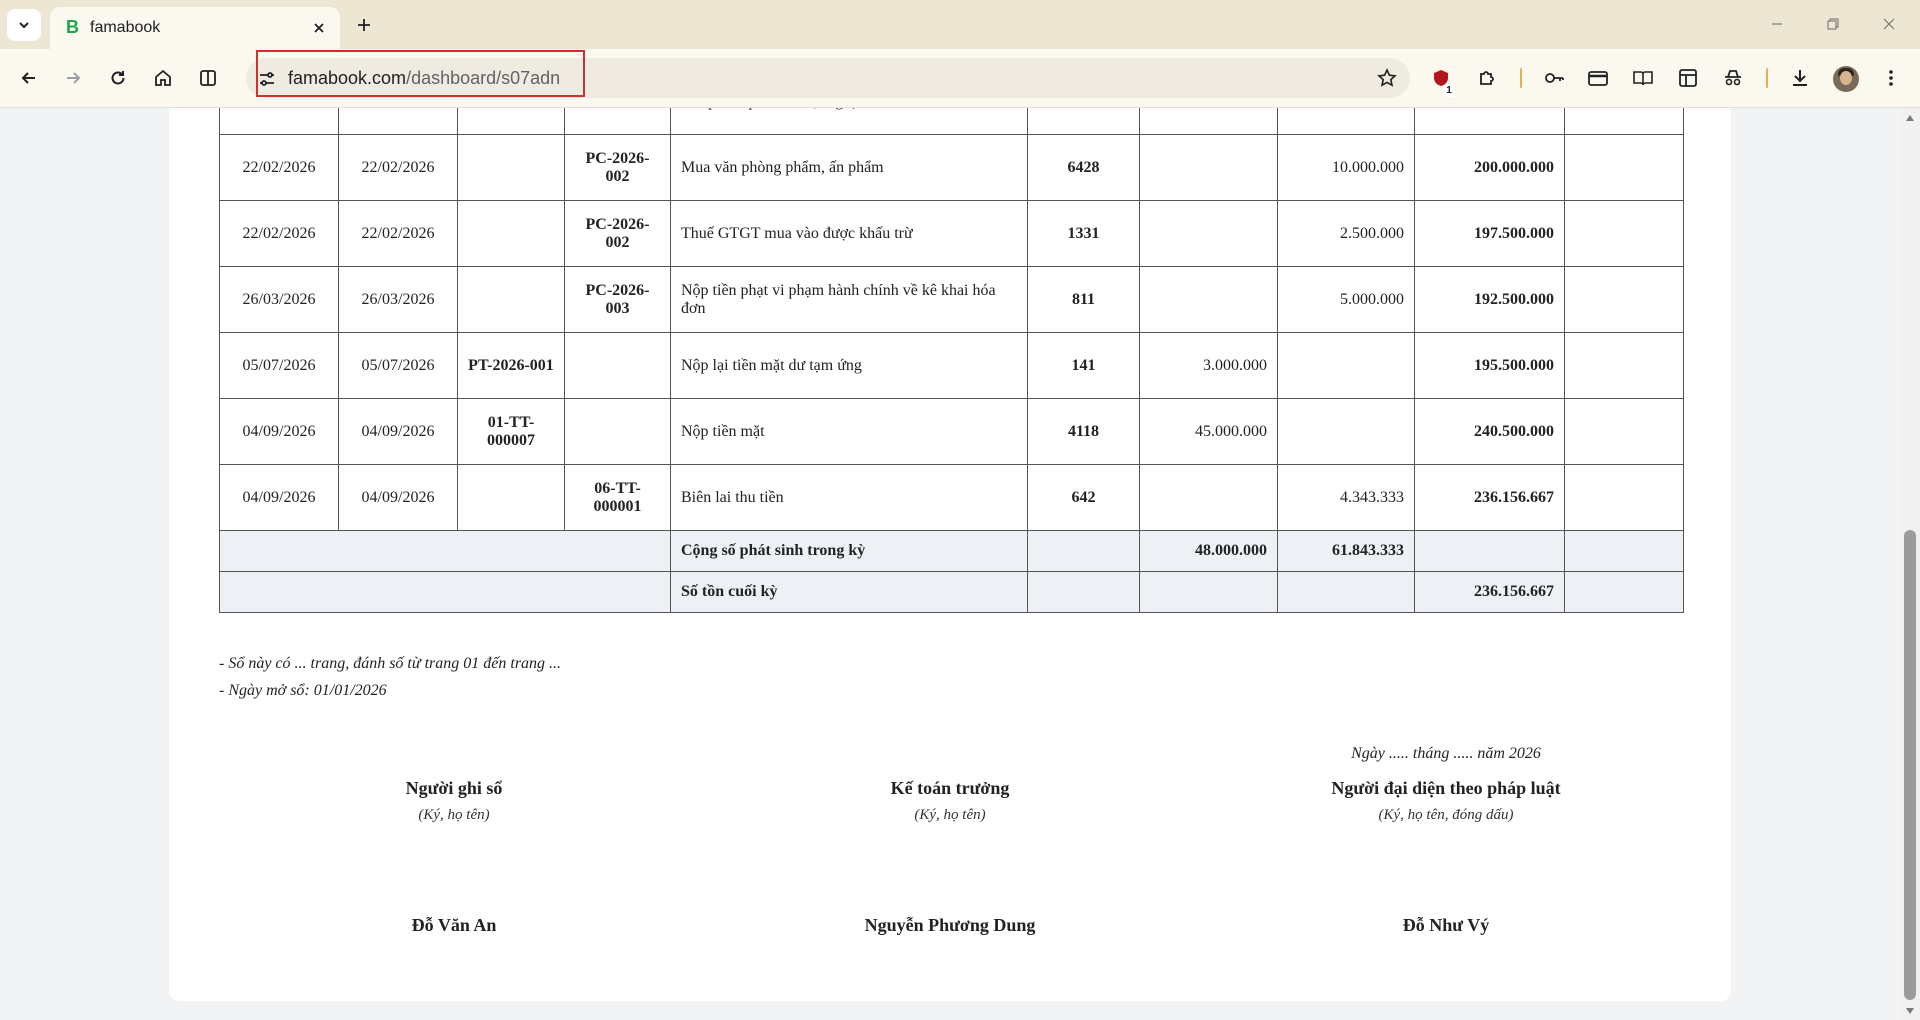 The width and height of the screenshot is (1920, 1020). I want to click on home-button, so click(163, 78).